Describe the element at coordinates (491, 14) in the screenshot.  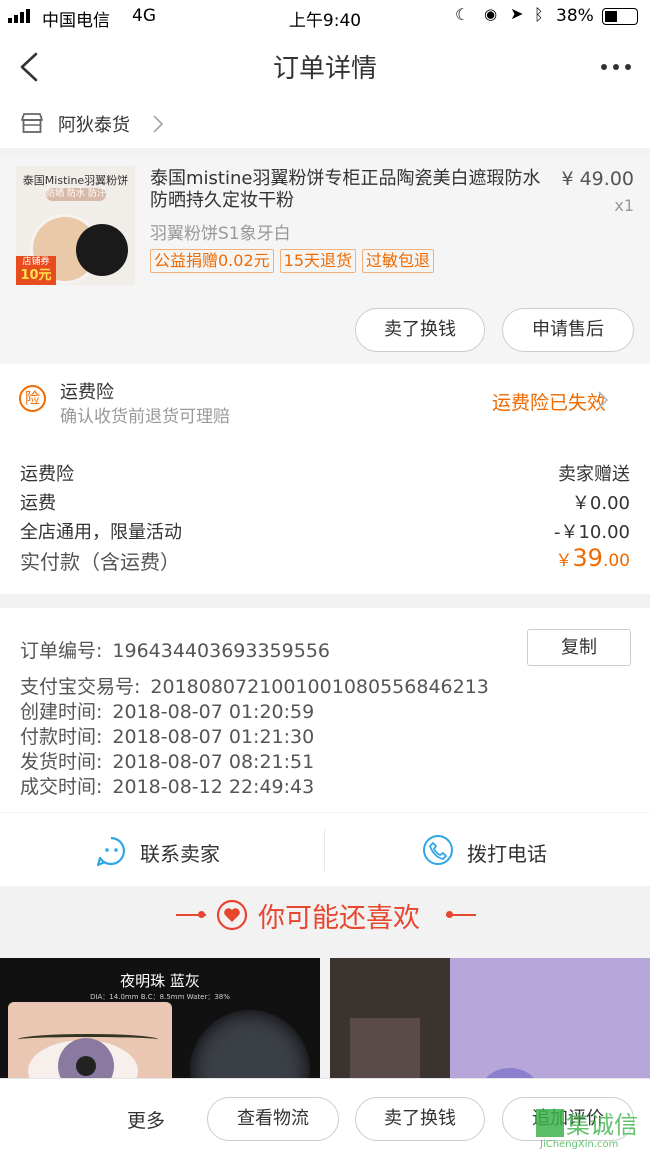
I see `rotation-lock-icon: ◉` at that location.